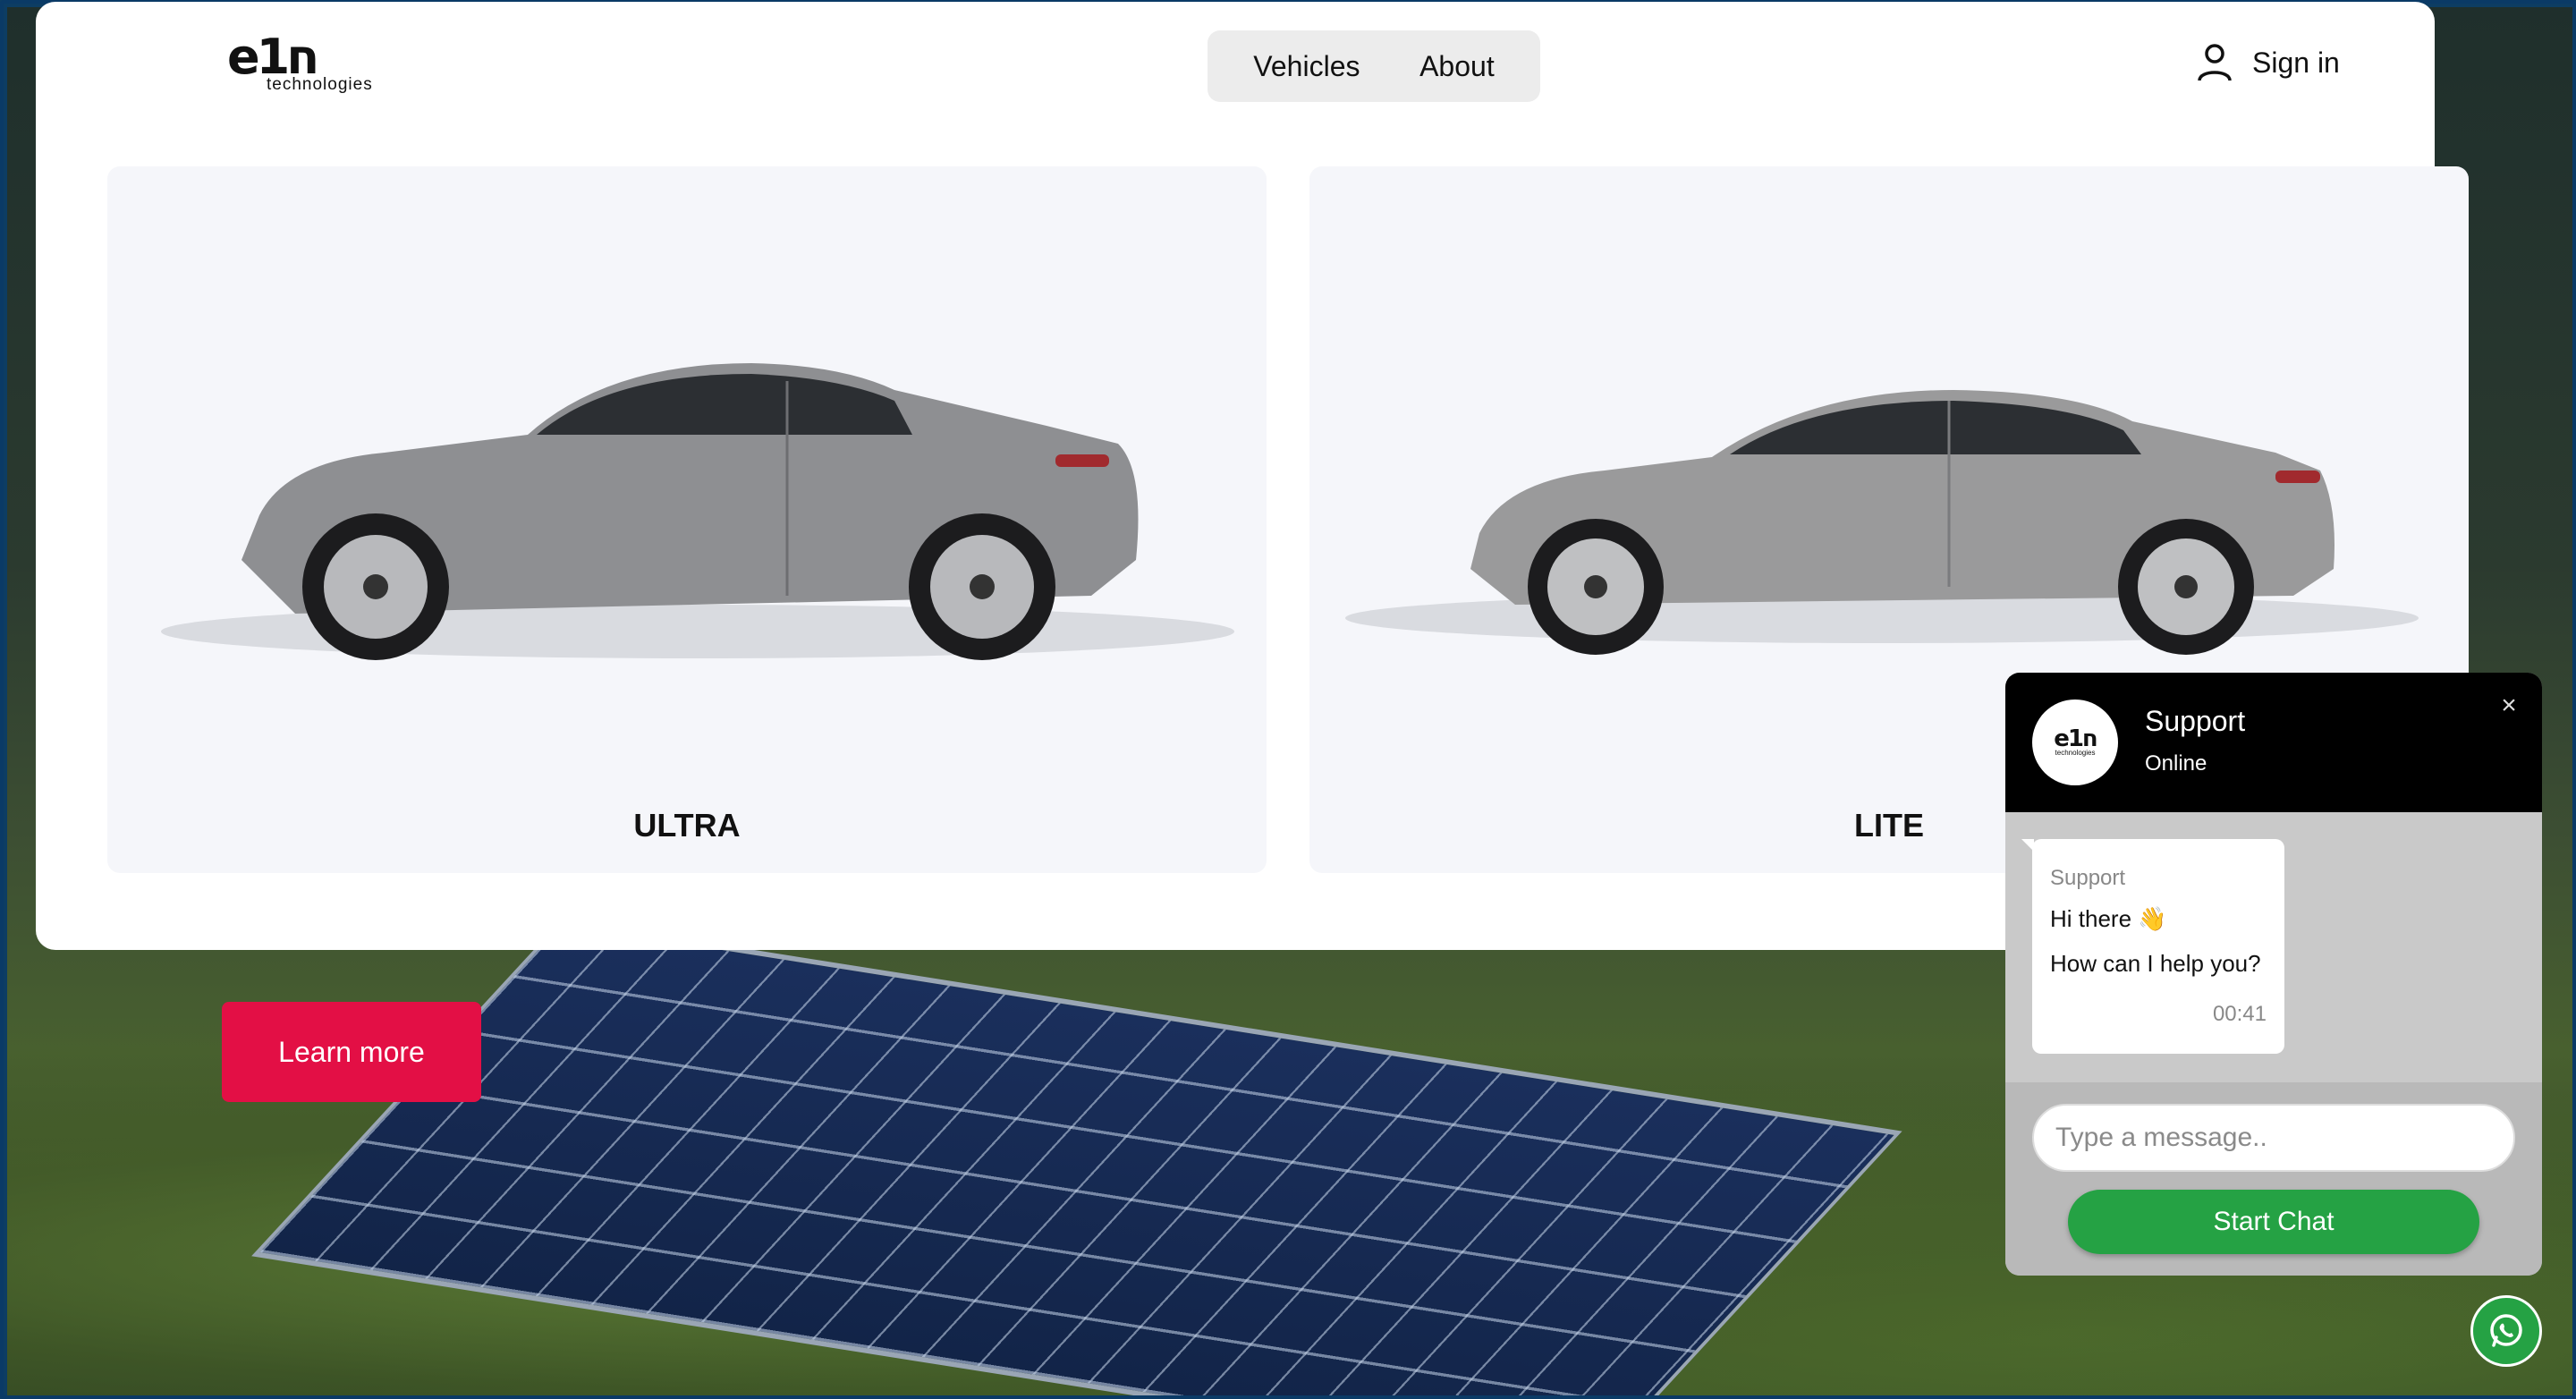  Describe the element at coordinates (2239, 1014) in the screenshot. I see `message-time: 00:41` at that location.